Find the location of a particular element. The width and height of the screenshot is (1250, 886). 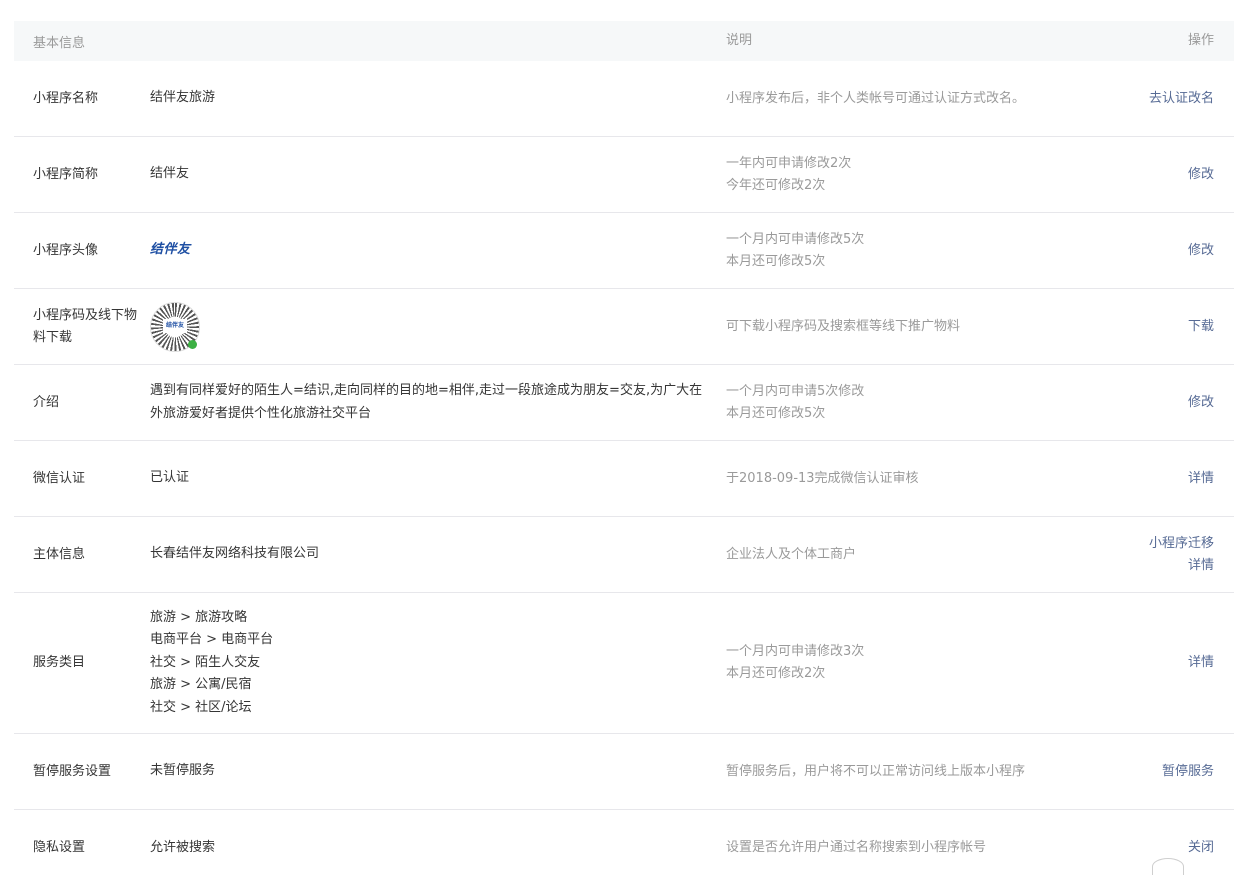

privacy-toggle-switch is located at coordinates (1168, 866).